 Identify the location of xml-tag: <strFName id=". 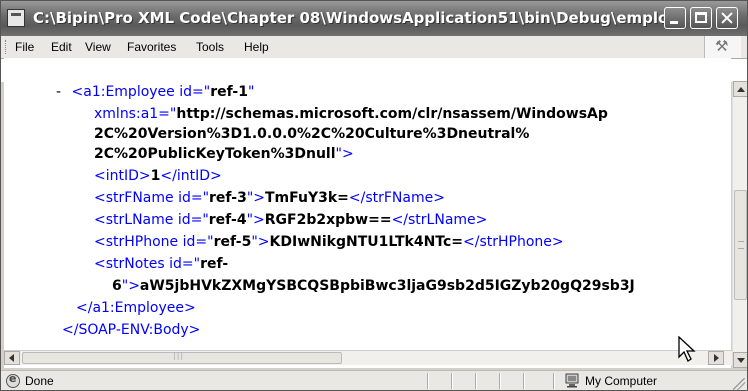
(152, 198).